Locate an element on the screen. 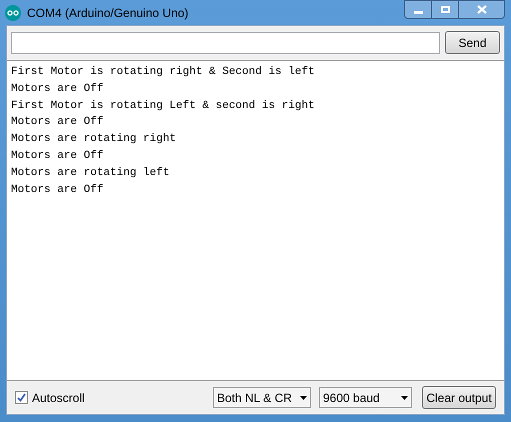  autoscroll-label: Autoscroll is located at coordinates (58, 398).